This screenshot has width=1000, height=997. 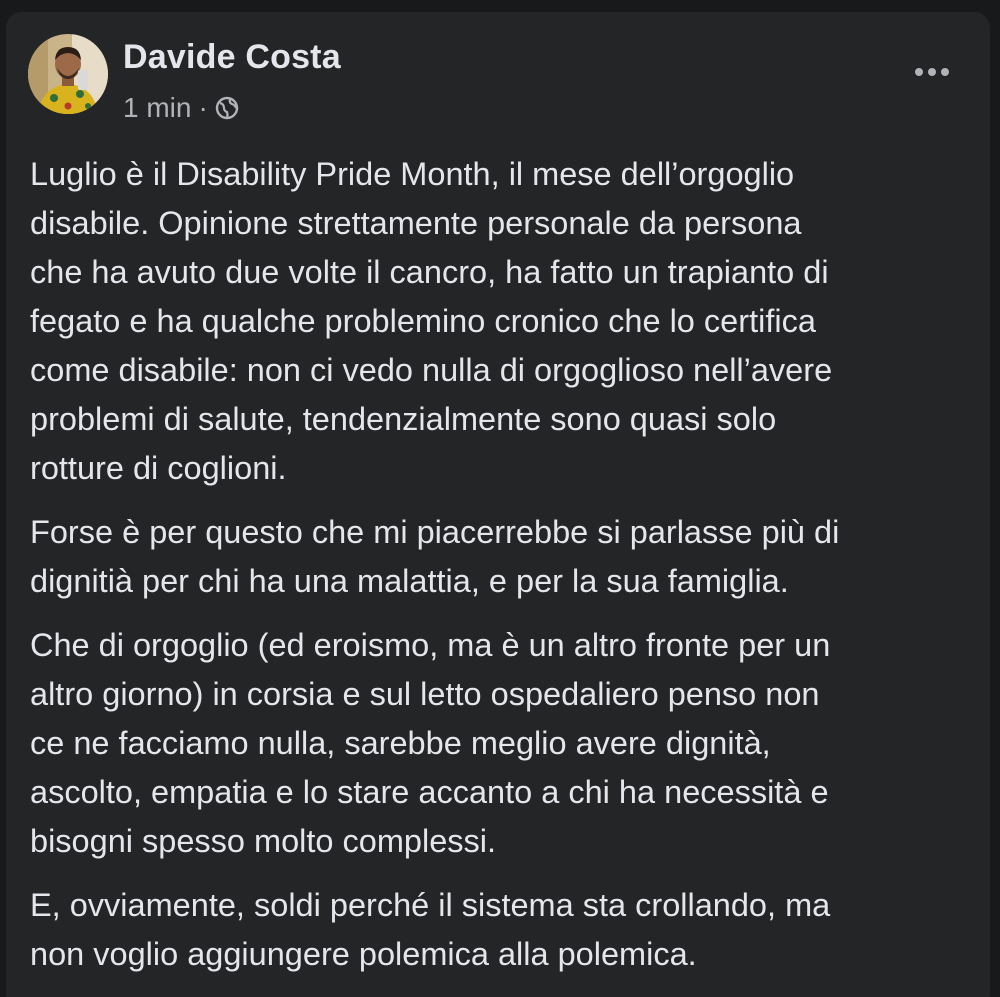 What do you see at coordinates (158, 468) in the screenshot?
I see `text-line: rotture di coglioni.` at bounding box center [158, 468].